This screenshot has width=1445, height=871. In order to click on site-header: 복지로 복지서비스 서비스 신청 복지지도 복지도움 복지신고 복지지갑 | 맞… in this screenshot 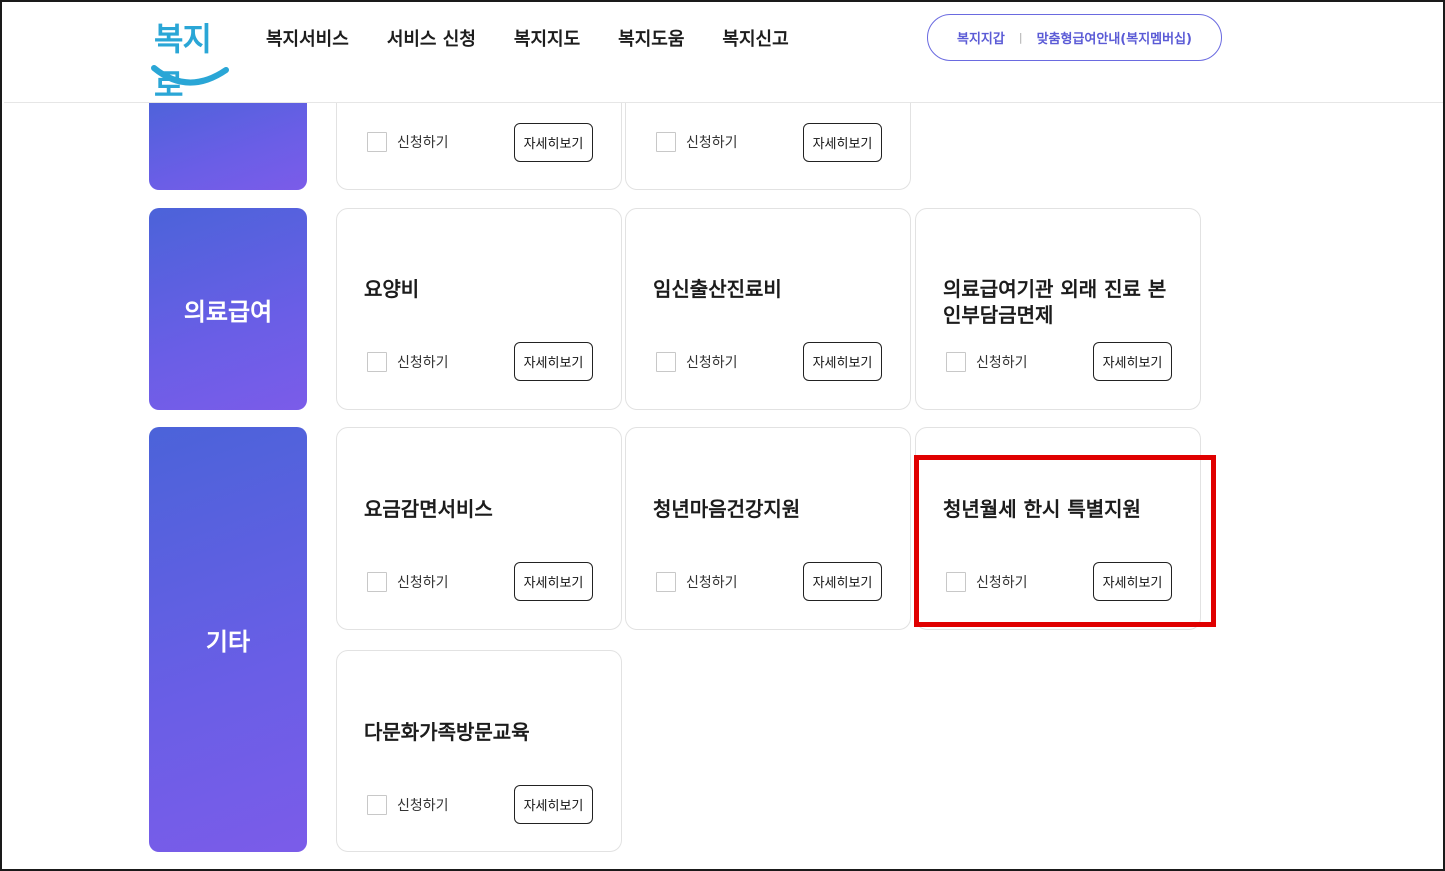, I will do `click(723, 54)`.